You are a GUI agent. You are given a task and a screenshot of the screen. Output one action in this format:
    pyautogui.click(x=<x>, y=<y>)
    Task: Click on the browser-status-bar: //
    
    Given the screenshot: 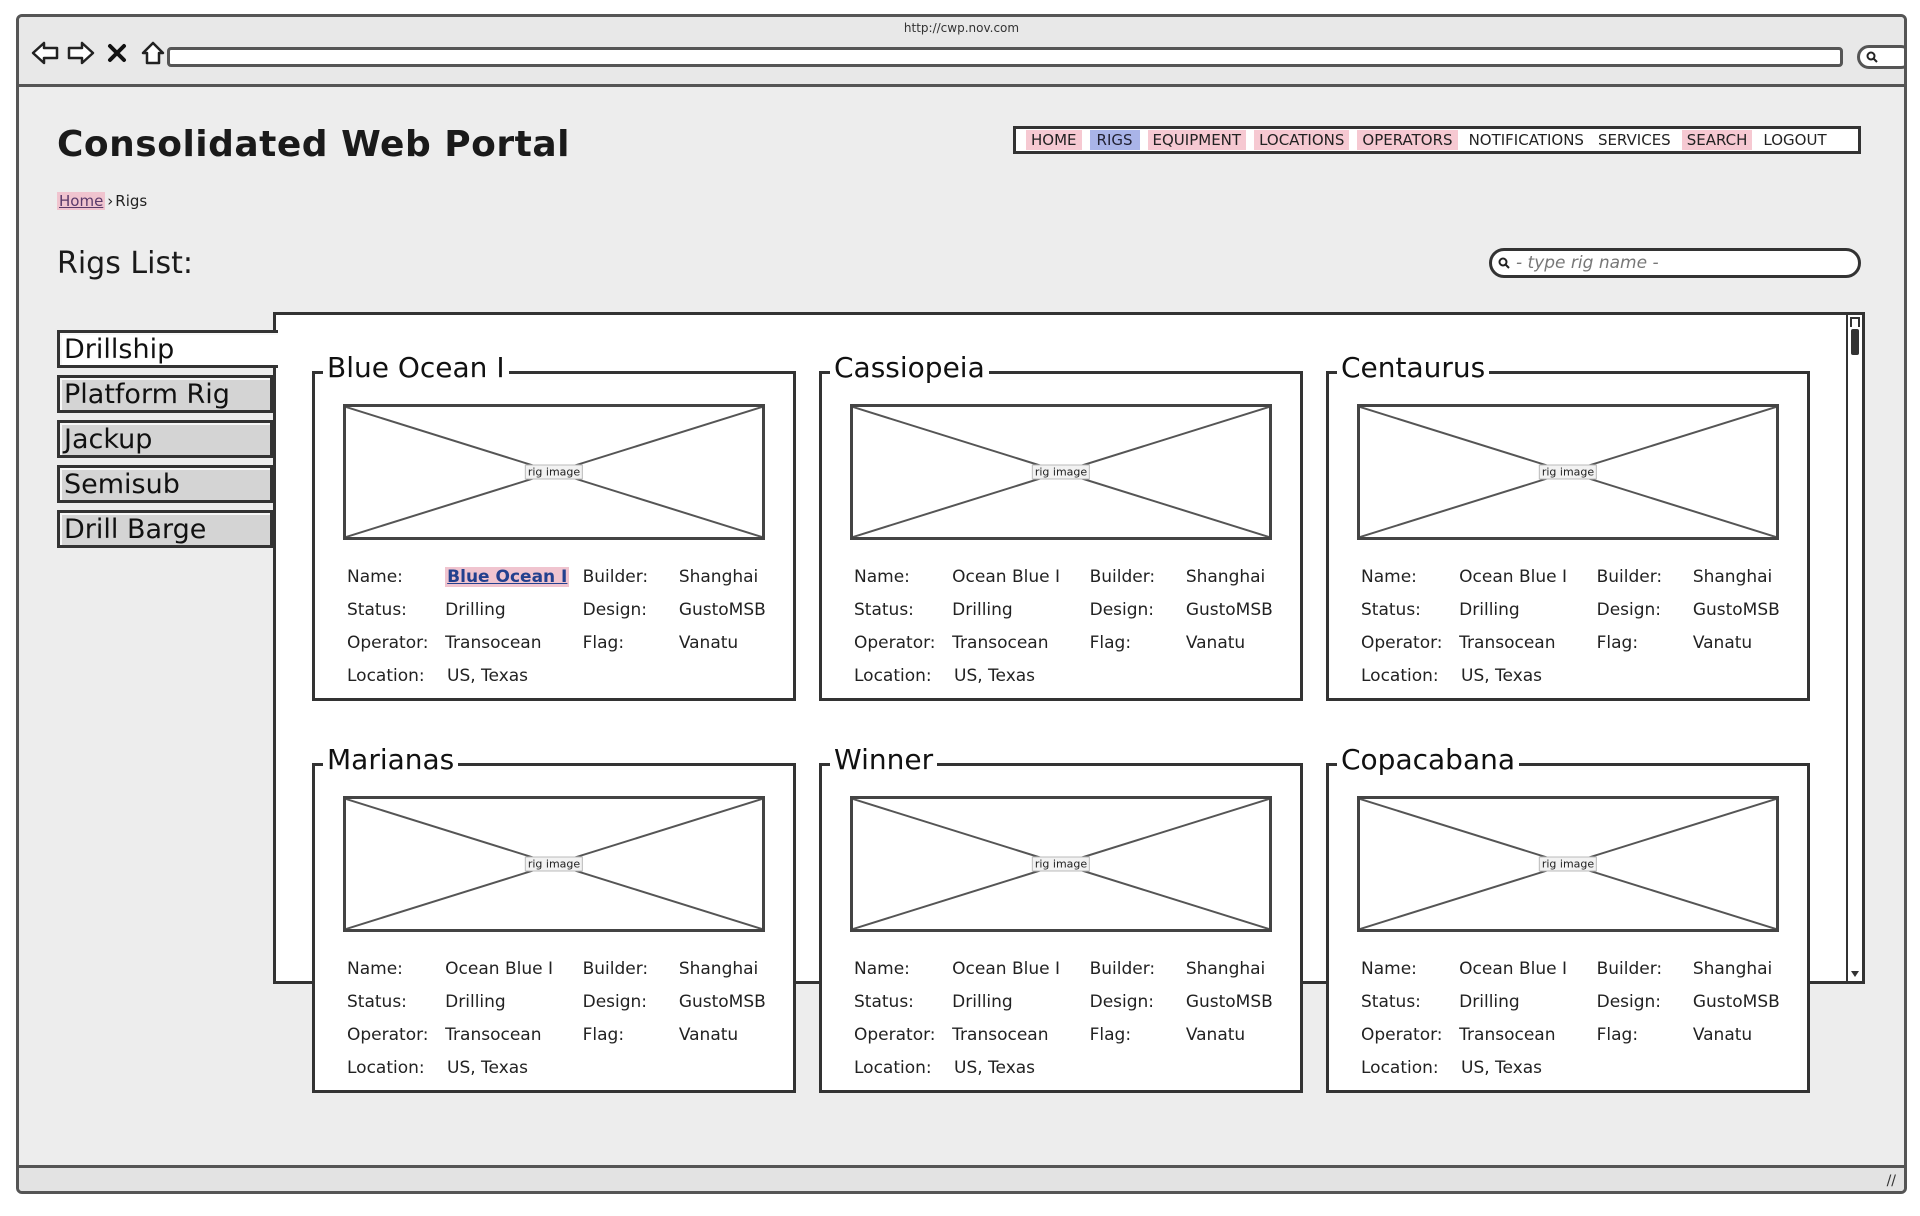 What is the action you would take?
    pyautogui.click(x=961, y=1178)
    